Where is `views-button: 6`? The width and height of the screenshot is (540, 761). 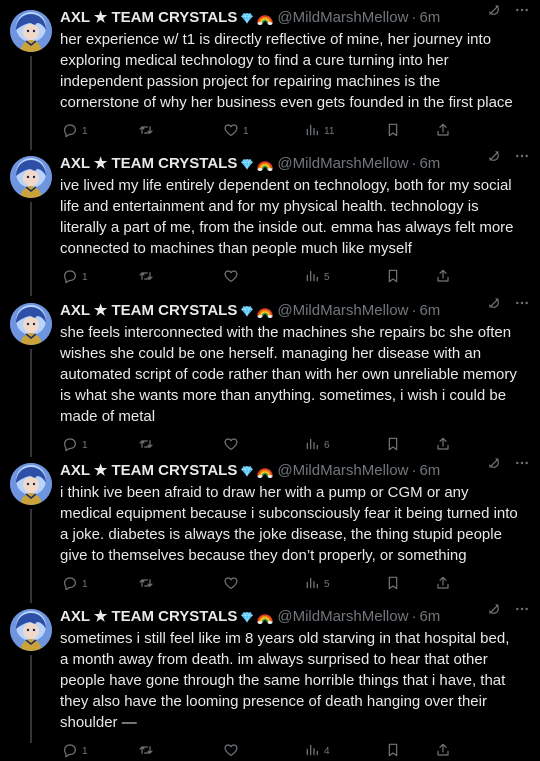
views-button: 6 is located at coordinates (317, 445).